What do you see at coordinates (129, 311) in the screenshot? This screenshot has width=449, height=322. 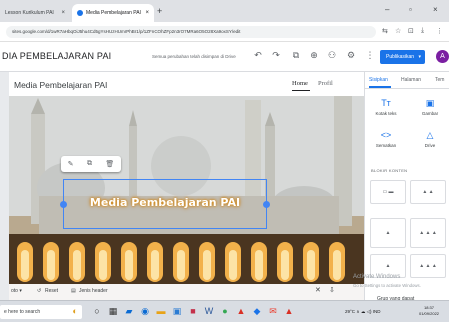 I see `mail-icon: ▰` at bounding box center [129, 311].